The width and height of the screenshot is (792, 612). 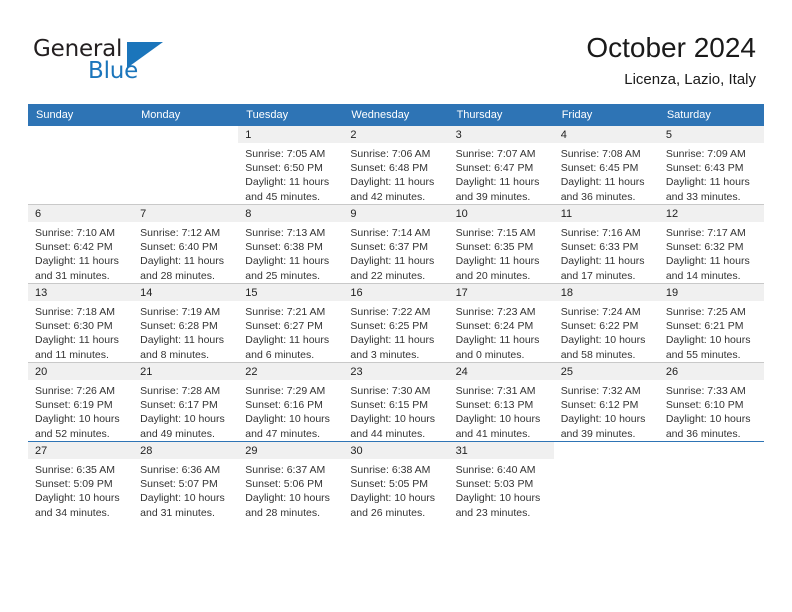 What do you see at coordinates (284, 247) in the screenshot?
I see `sunset-text: Sunset: 6:38 PM` at bounding box center [284, 247].